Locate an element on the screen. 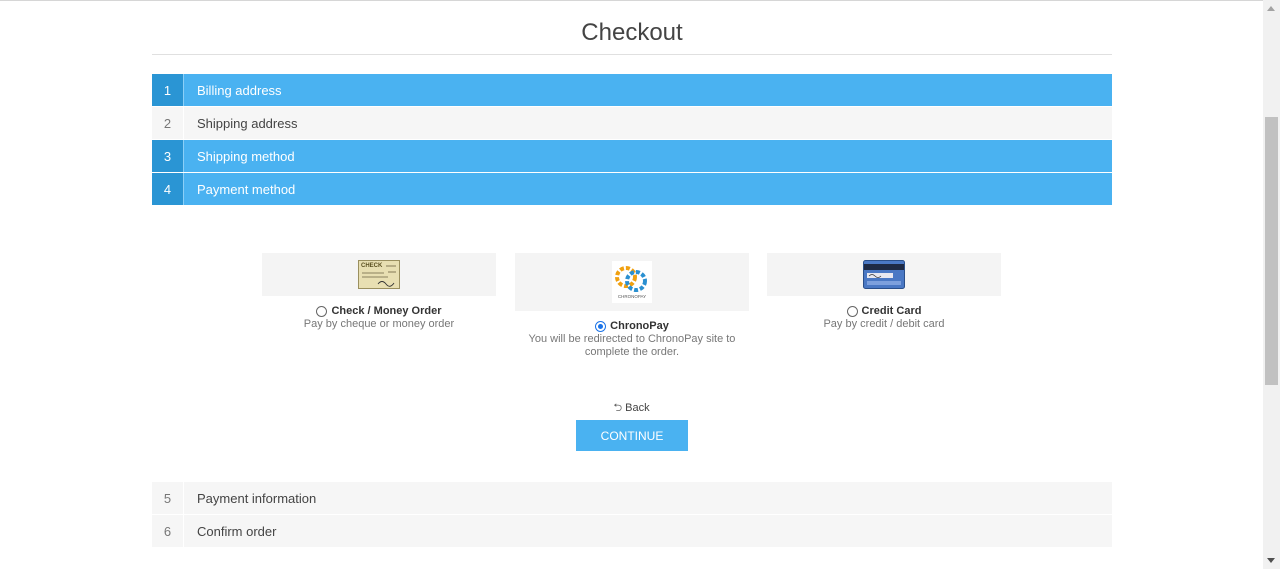  credit-card-icon is located at coordinates (884, 274).